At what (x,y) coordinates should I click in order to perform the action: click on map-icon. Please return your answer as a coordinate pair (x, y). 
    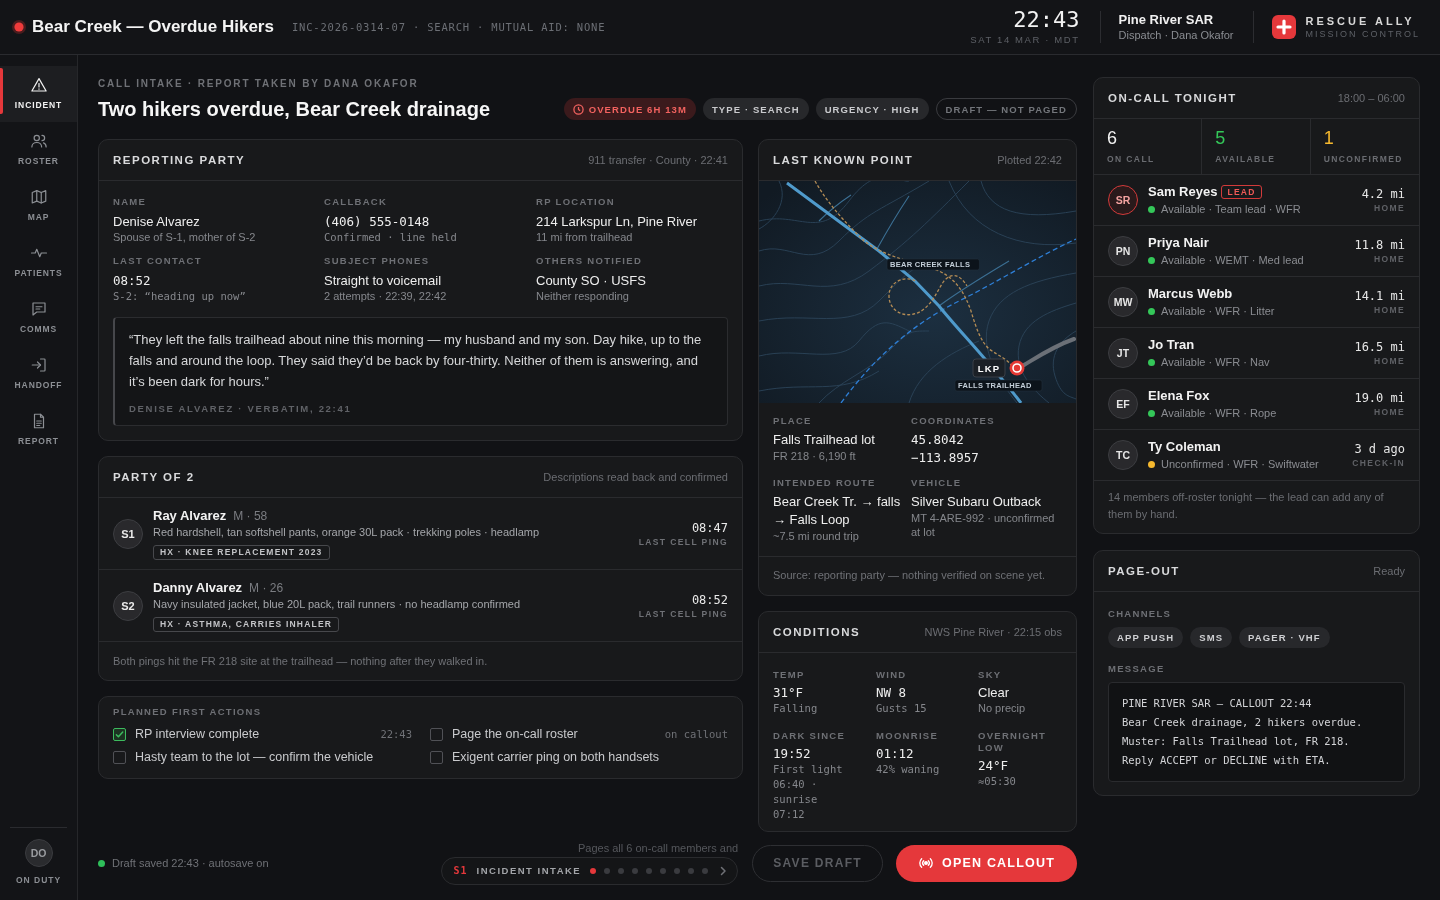
    Looking at the image, I should click on (38, 197).